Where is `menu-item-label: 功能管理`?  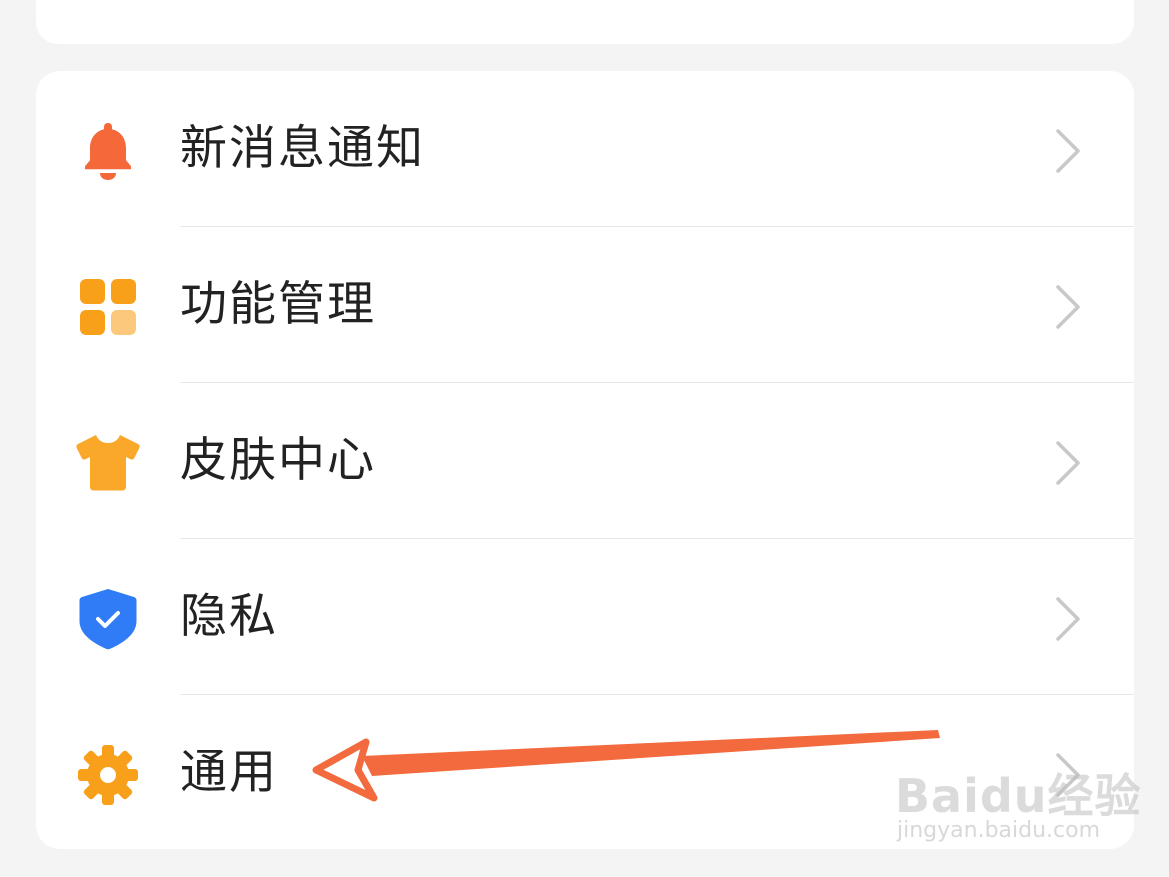 menu-item-label: 功能管理 is located at coordinates (278, 304).